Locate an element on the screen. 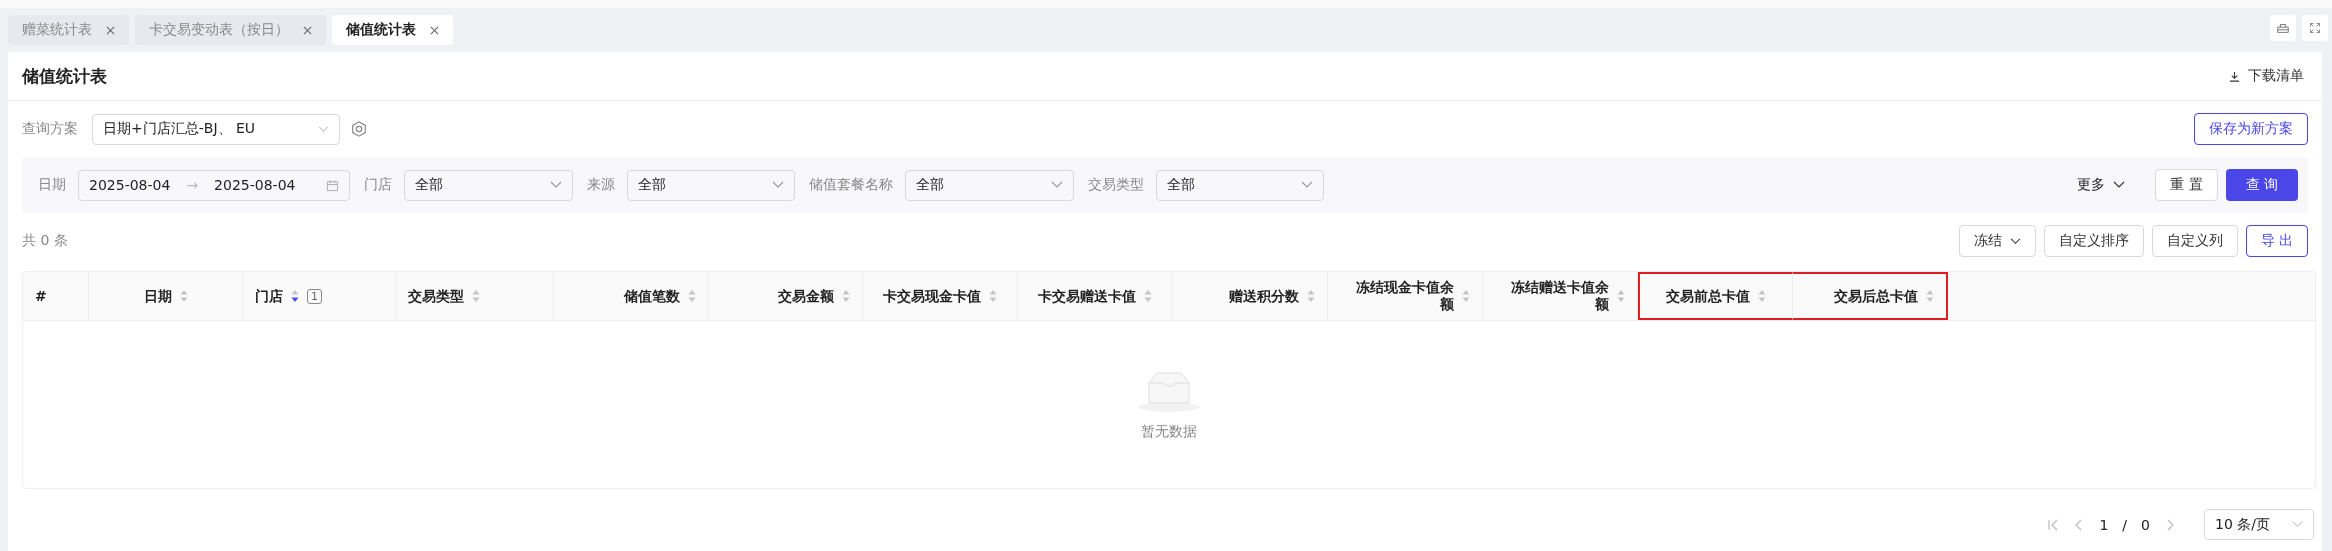  scheme-label: 查询方案 is located at coordinates (50, 129).